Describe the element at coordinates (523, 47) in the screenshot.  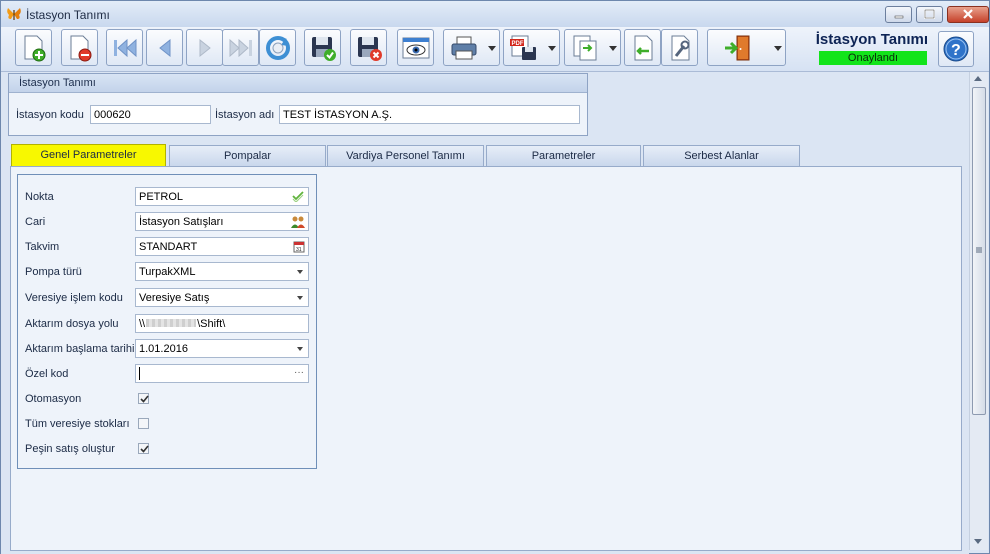
I see `pdf-save-icon: PDF` at that location.